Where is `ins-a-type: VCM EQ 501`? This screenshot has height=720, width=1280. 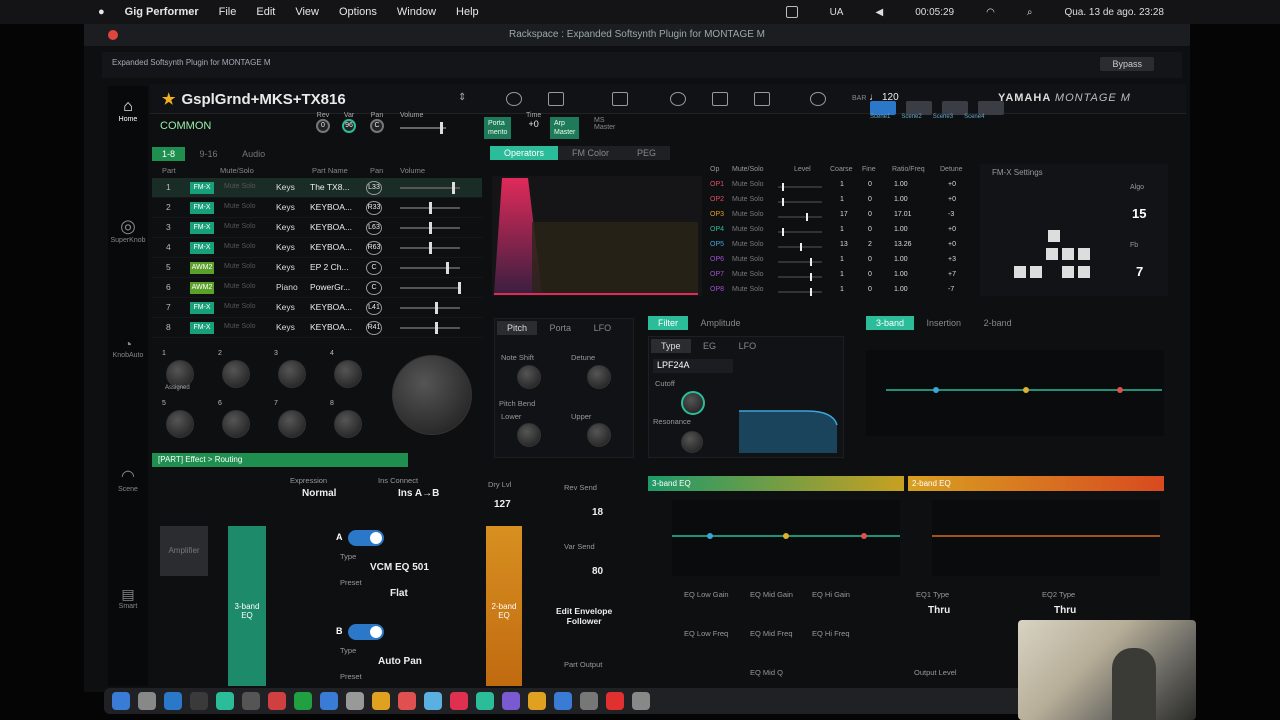
ins-a-type: VCM EQ 501 is located at coordinates (399, 567).